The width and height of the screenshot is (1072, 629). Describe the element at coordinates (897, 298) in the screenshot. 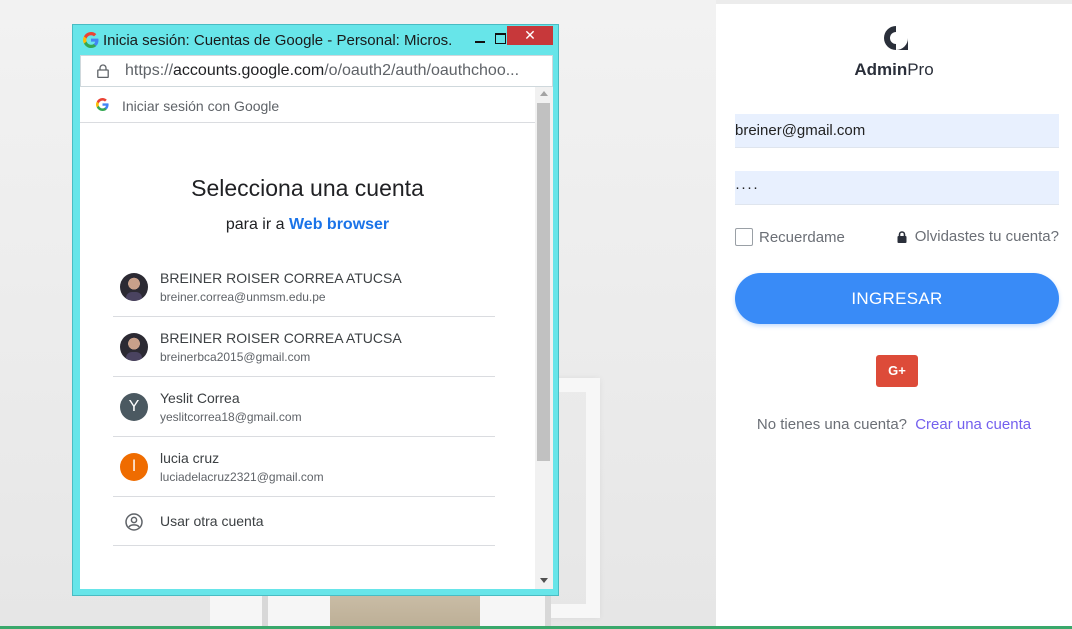

I see `login-submit-button: INGRESAR` at that location.